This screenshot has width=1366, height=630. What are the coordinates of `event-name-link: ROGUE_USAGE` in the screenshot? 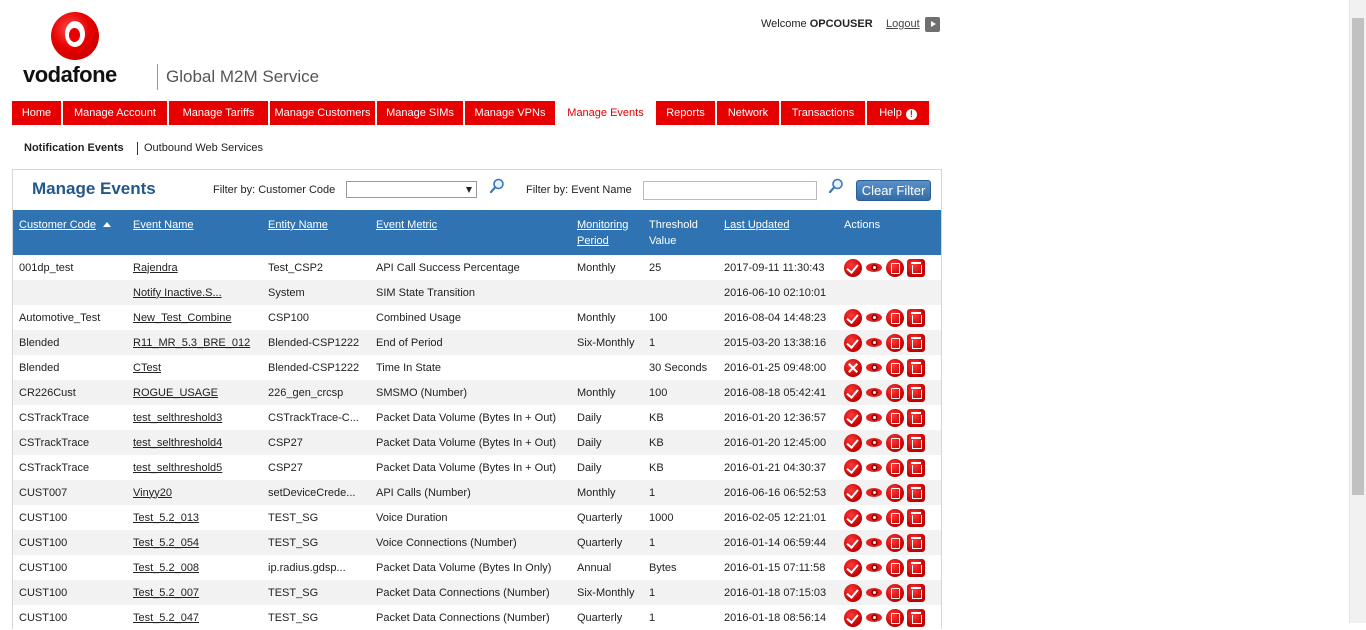 It's located at (175, 393).